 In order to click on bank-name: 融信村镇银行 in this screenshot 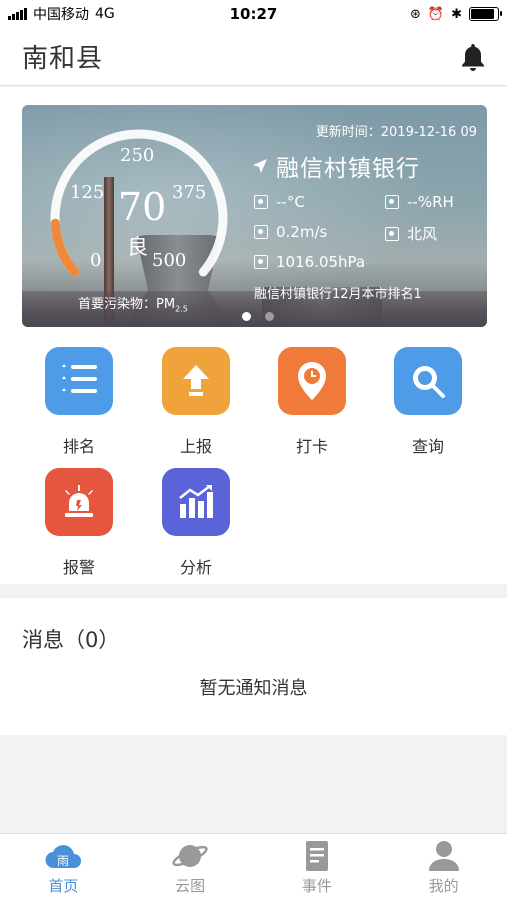, I will do `click(348, 169)`.